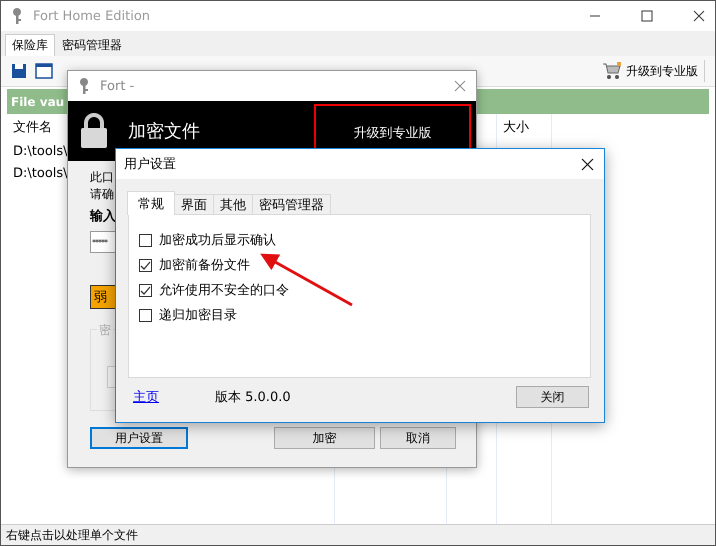 The image size is (716, 546). Describe the element at coordinates (612, 71) in the screenshot. I see `cart-icon` at that location.